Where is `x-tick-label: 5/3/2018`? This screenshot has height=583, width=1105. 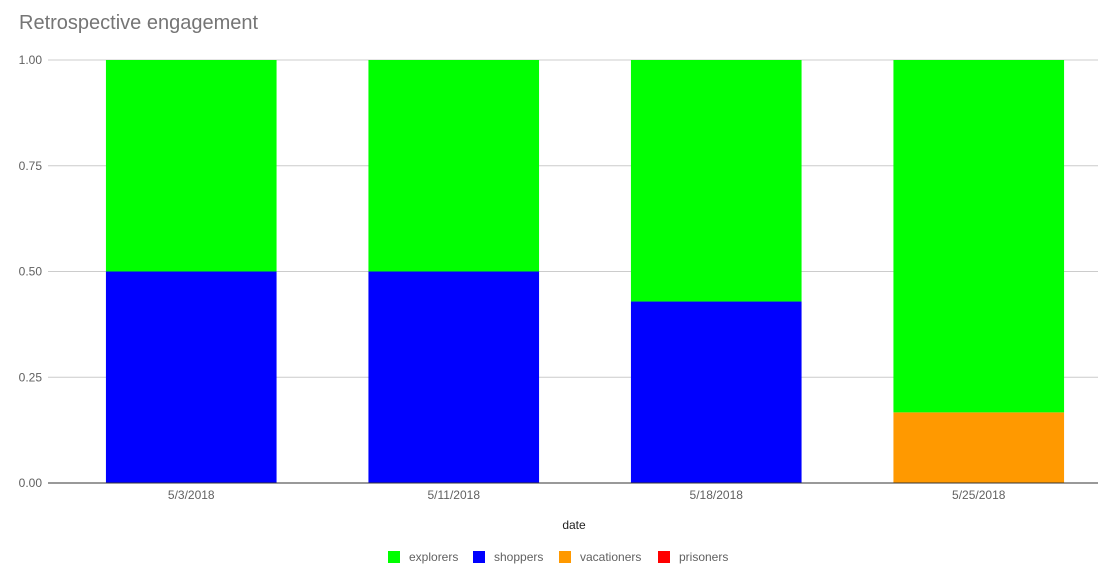 x-tick-label: 5/3/2018 is located at coordinates (191, 495).